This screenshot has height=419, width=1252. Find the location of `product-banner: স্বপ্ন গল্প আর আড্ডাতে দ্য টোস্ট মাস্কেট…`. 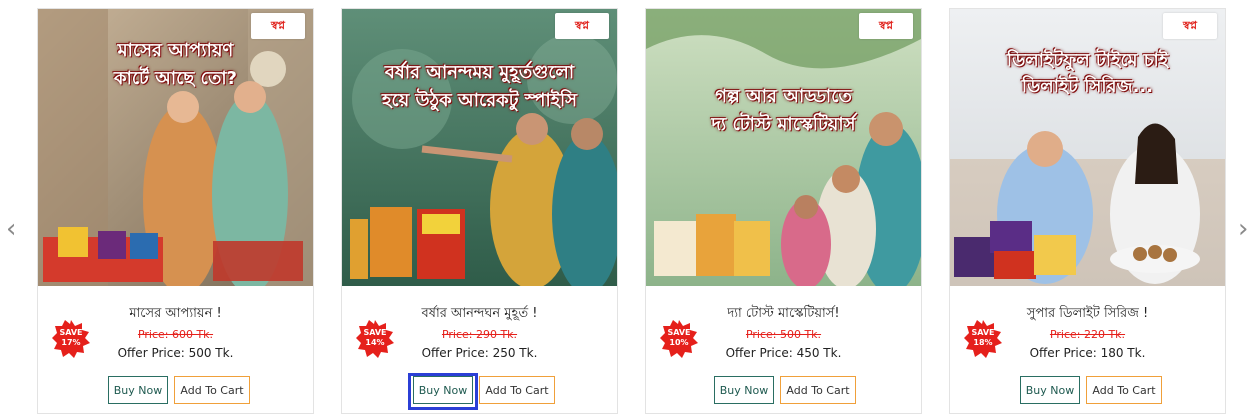

product-banner: স্বপ্ন গল্প আর আড্ডাতে দ্য টোস্ট মাস্কেট… is located at coordinates (783, 147).